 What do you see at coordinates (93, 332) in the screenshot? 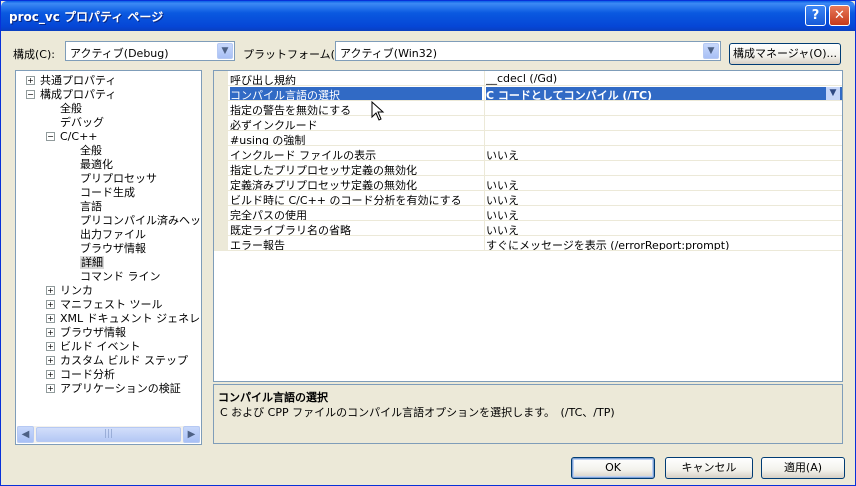
I see `tree-item-label: ブラウザ情報` at bounding box center [93, 332].